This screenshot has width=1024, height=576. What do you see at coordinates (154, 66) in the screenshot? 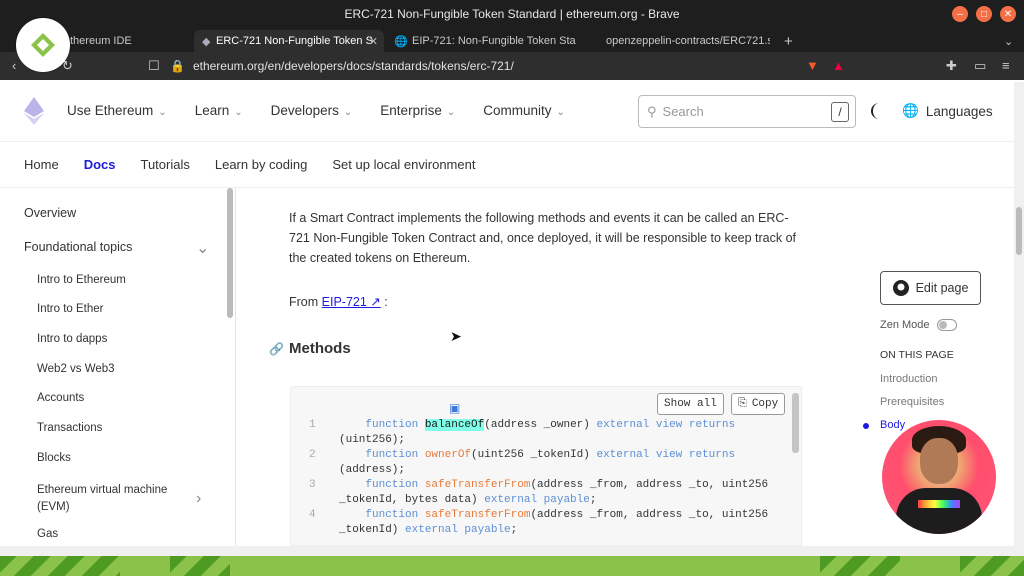
I see `bookmark-icon: ☐` at bounding box center [154, 66].